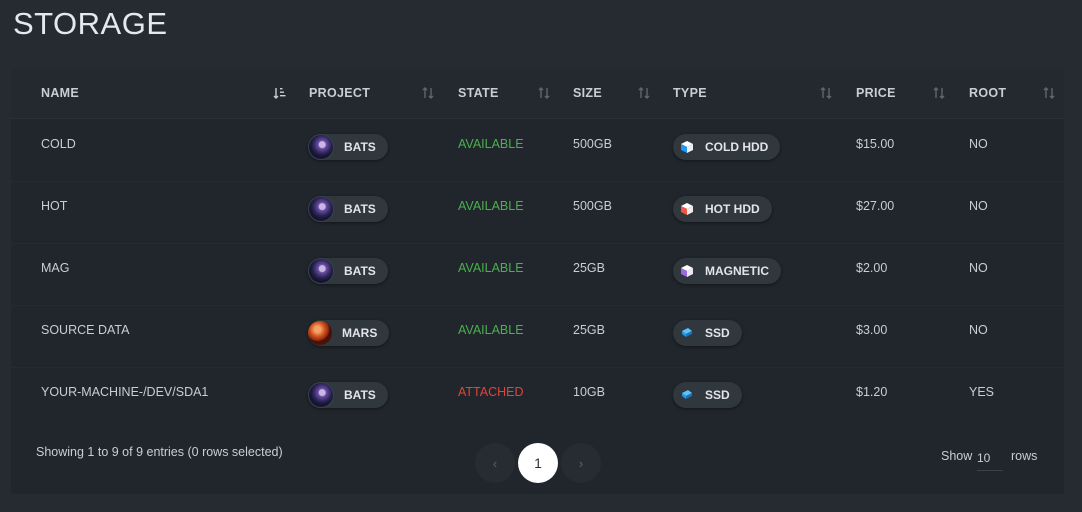 The image size is (1082, 512). I want to click on project-pill: MARS, so click(349, 333).